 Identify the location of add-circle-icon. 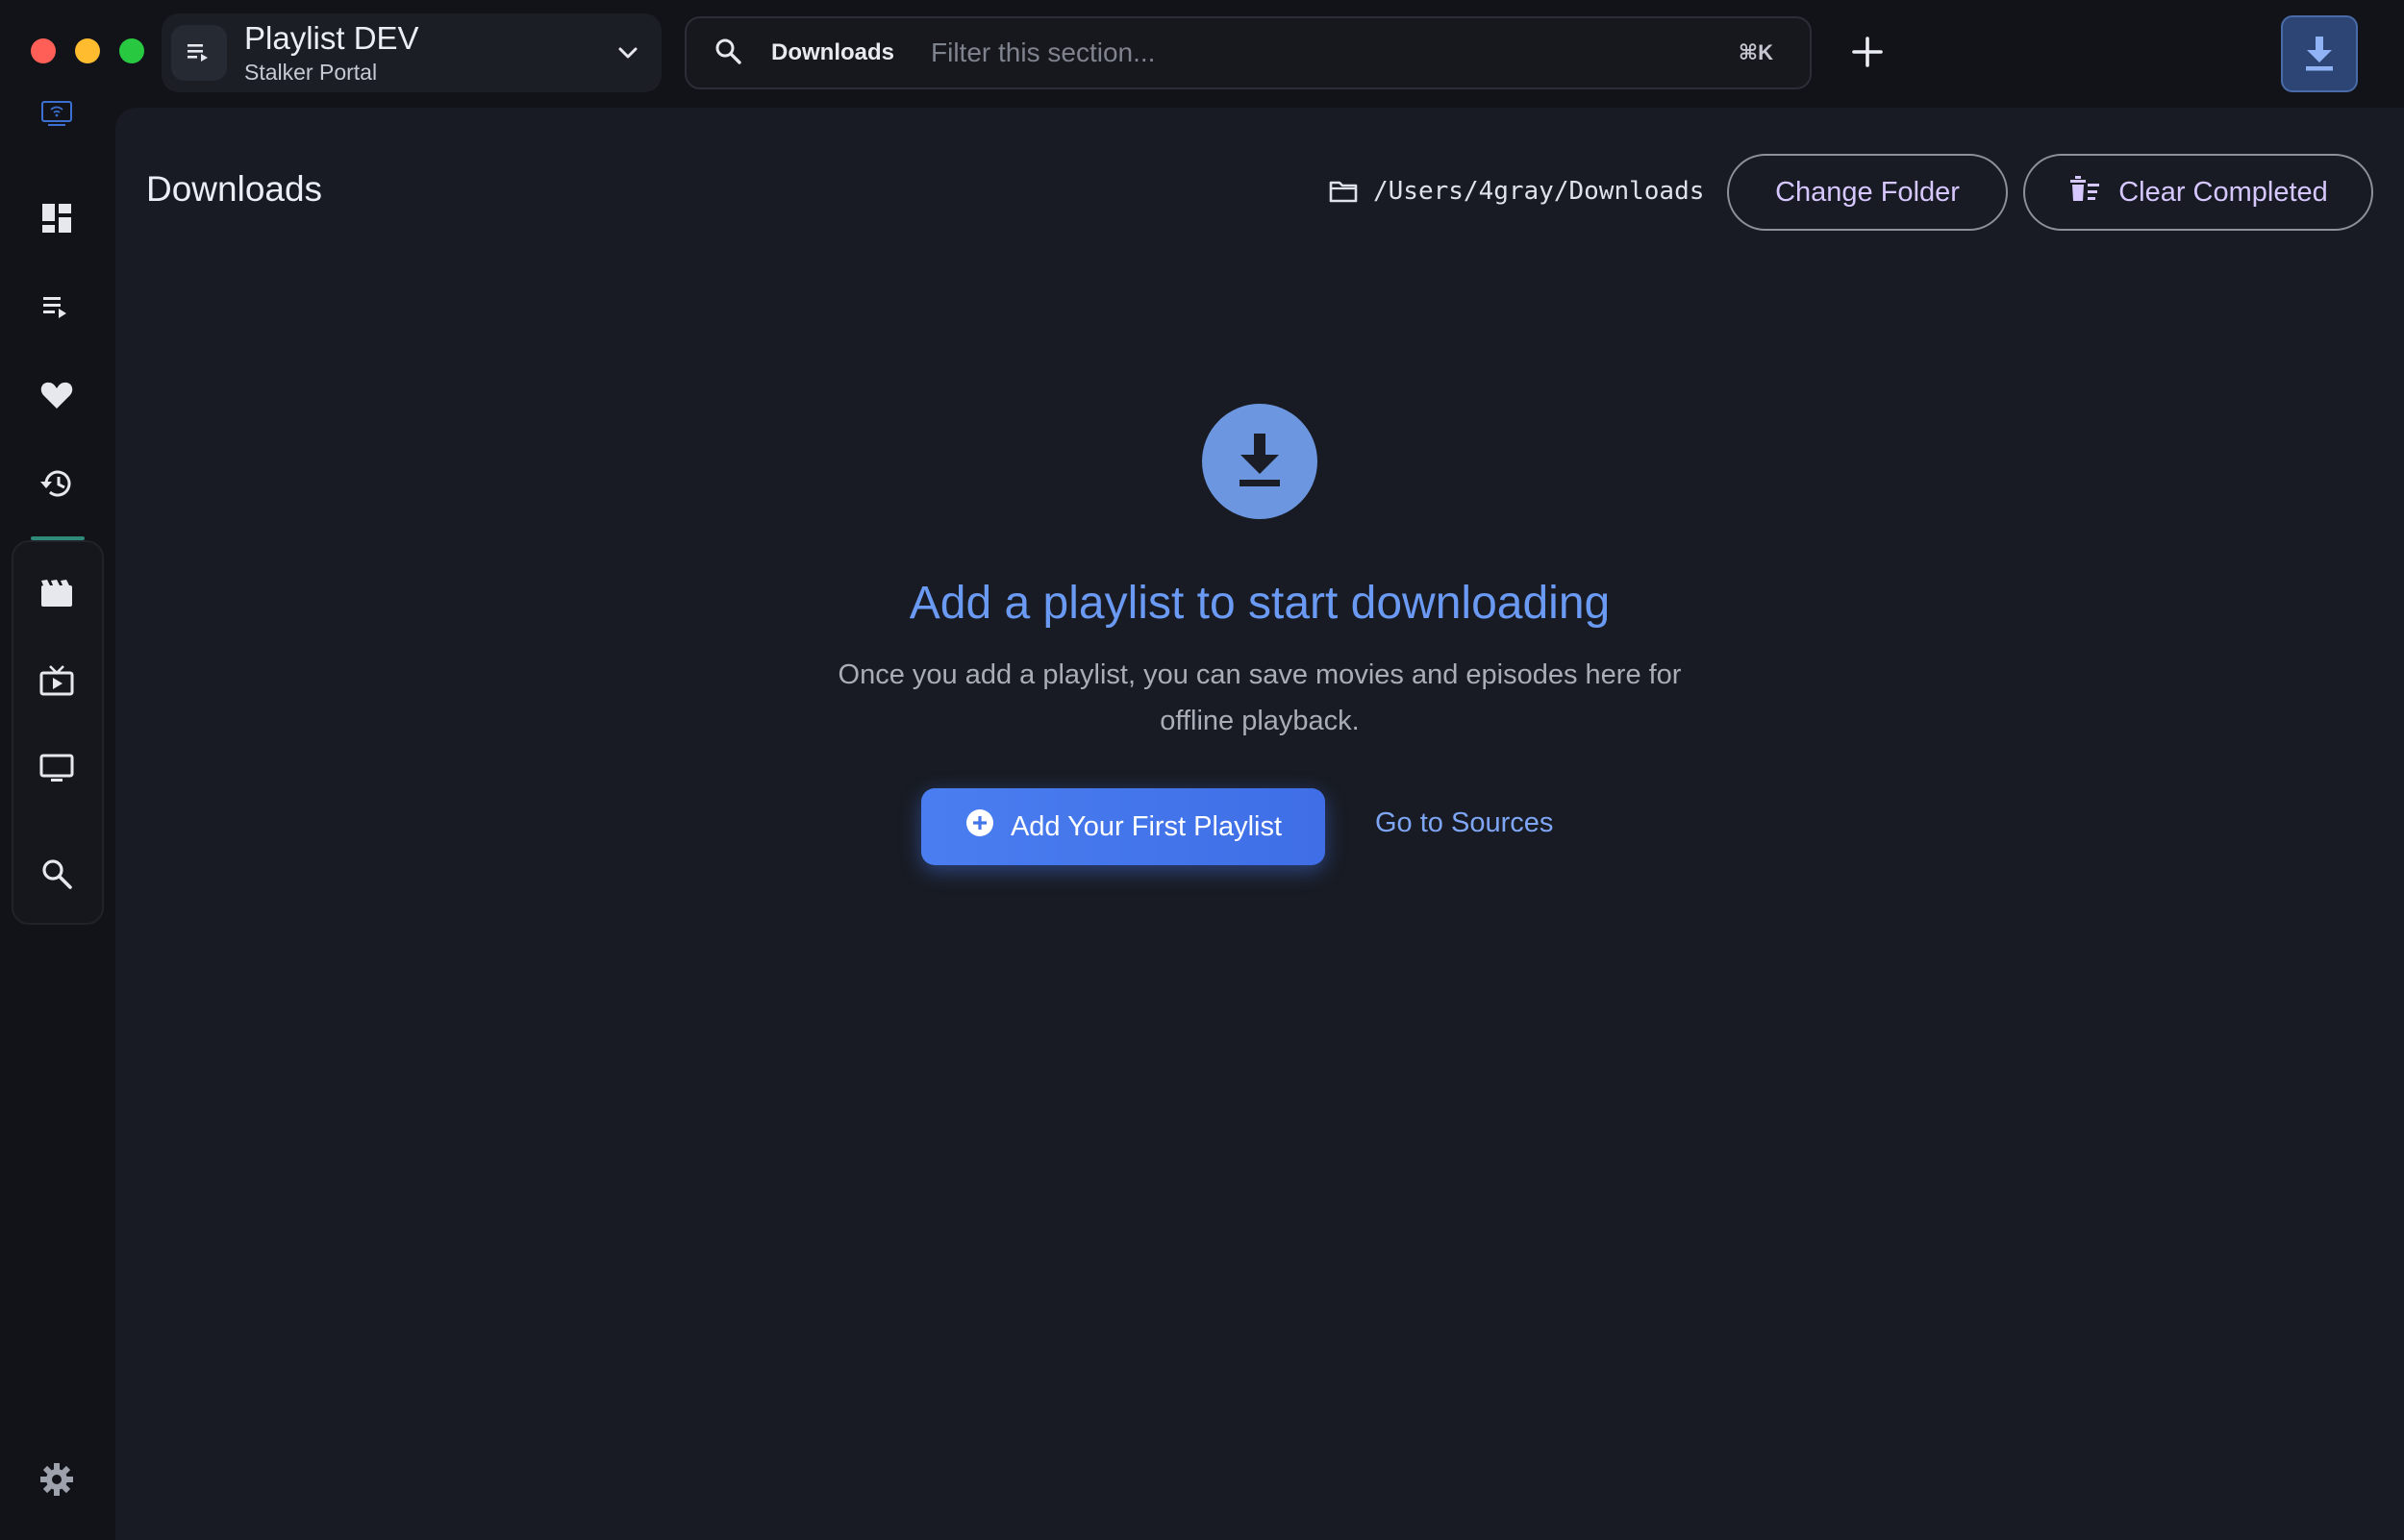
(979, 826).